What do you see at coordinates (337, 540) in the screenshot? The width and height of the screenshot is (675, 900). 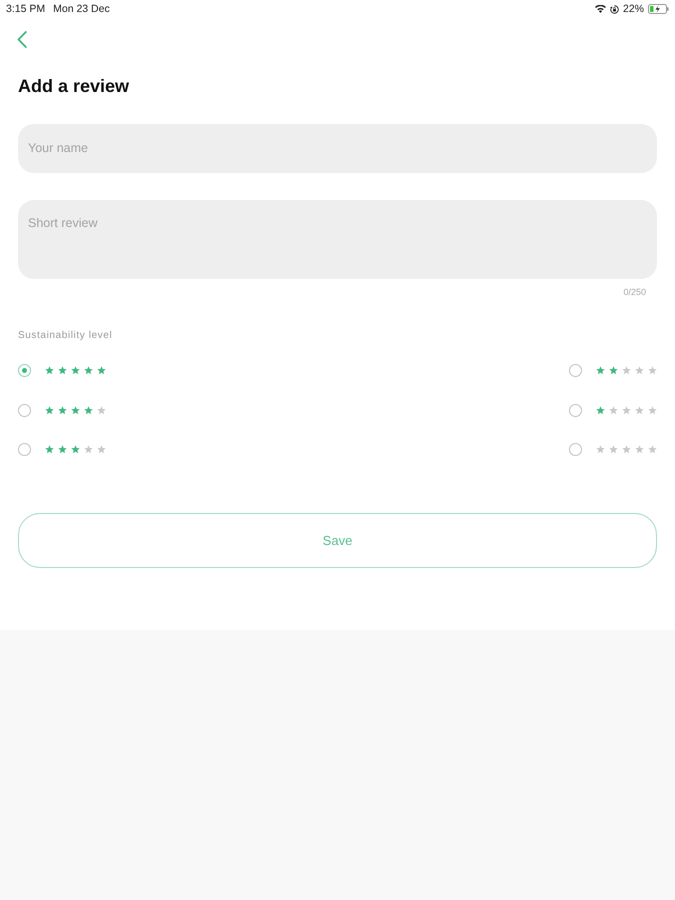 I see `save-button: Save` at bounding box center [337, 540].